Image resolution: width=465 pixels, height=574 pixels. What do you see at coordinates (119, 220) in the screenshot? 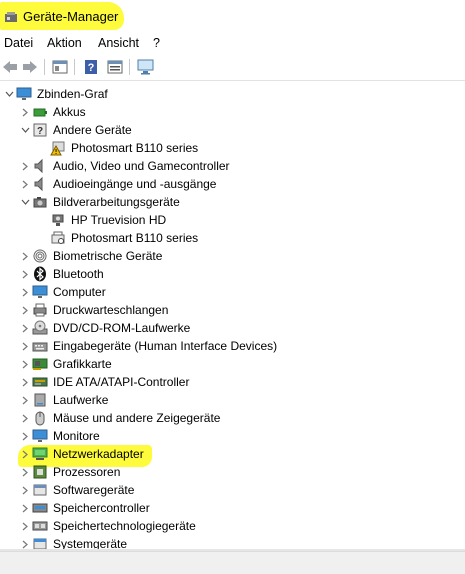
I see `tree-item-label: HP Truevision HD` at bounding box center [119, 220].